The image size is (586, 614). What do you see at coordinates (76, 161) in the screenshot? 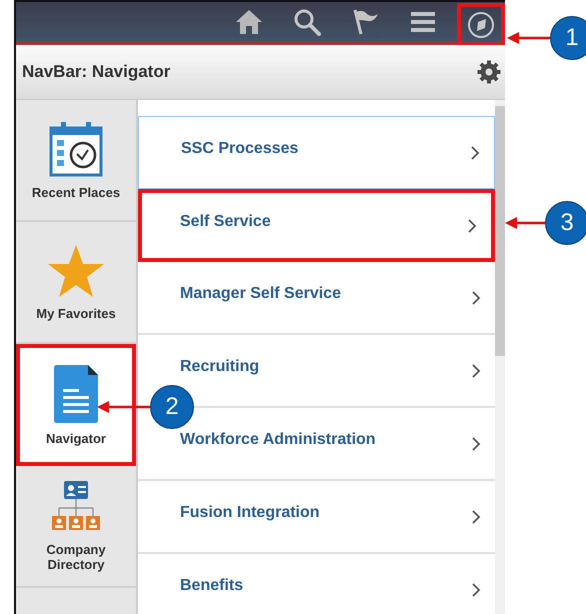
I see `sidebar-tile: Recent Places` at bounding box center [76, 161].